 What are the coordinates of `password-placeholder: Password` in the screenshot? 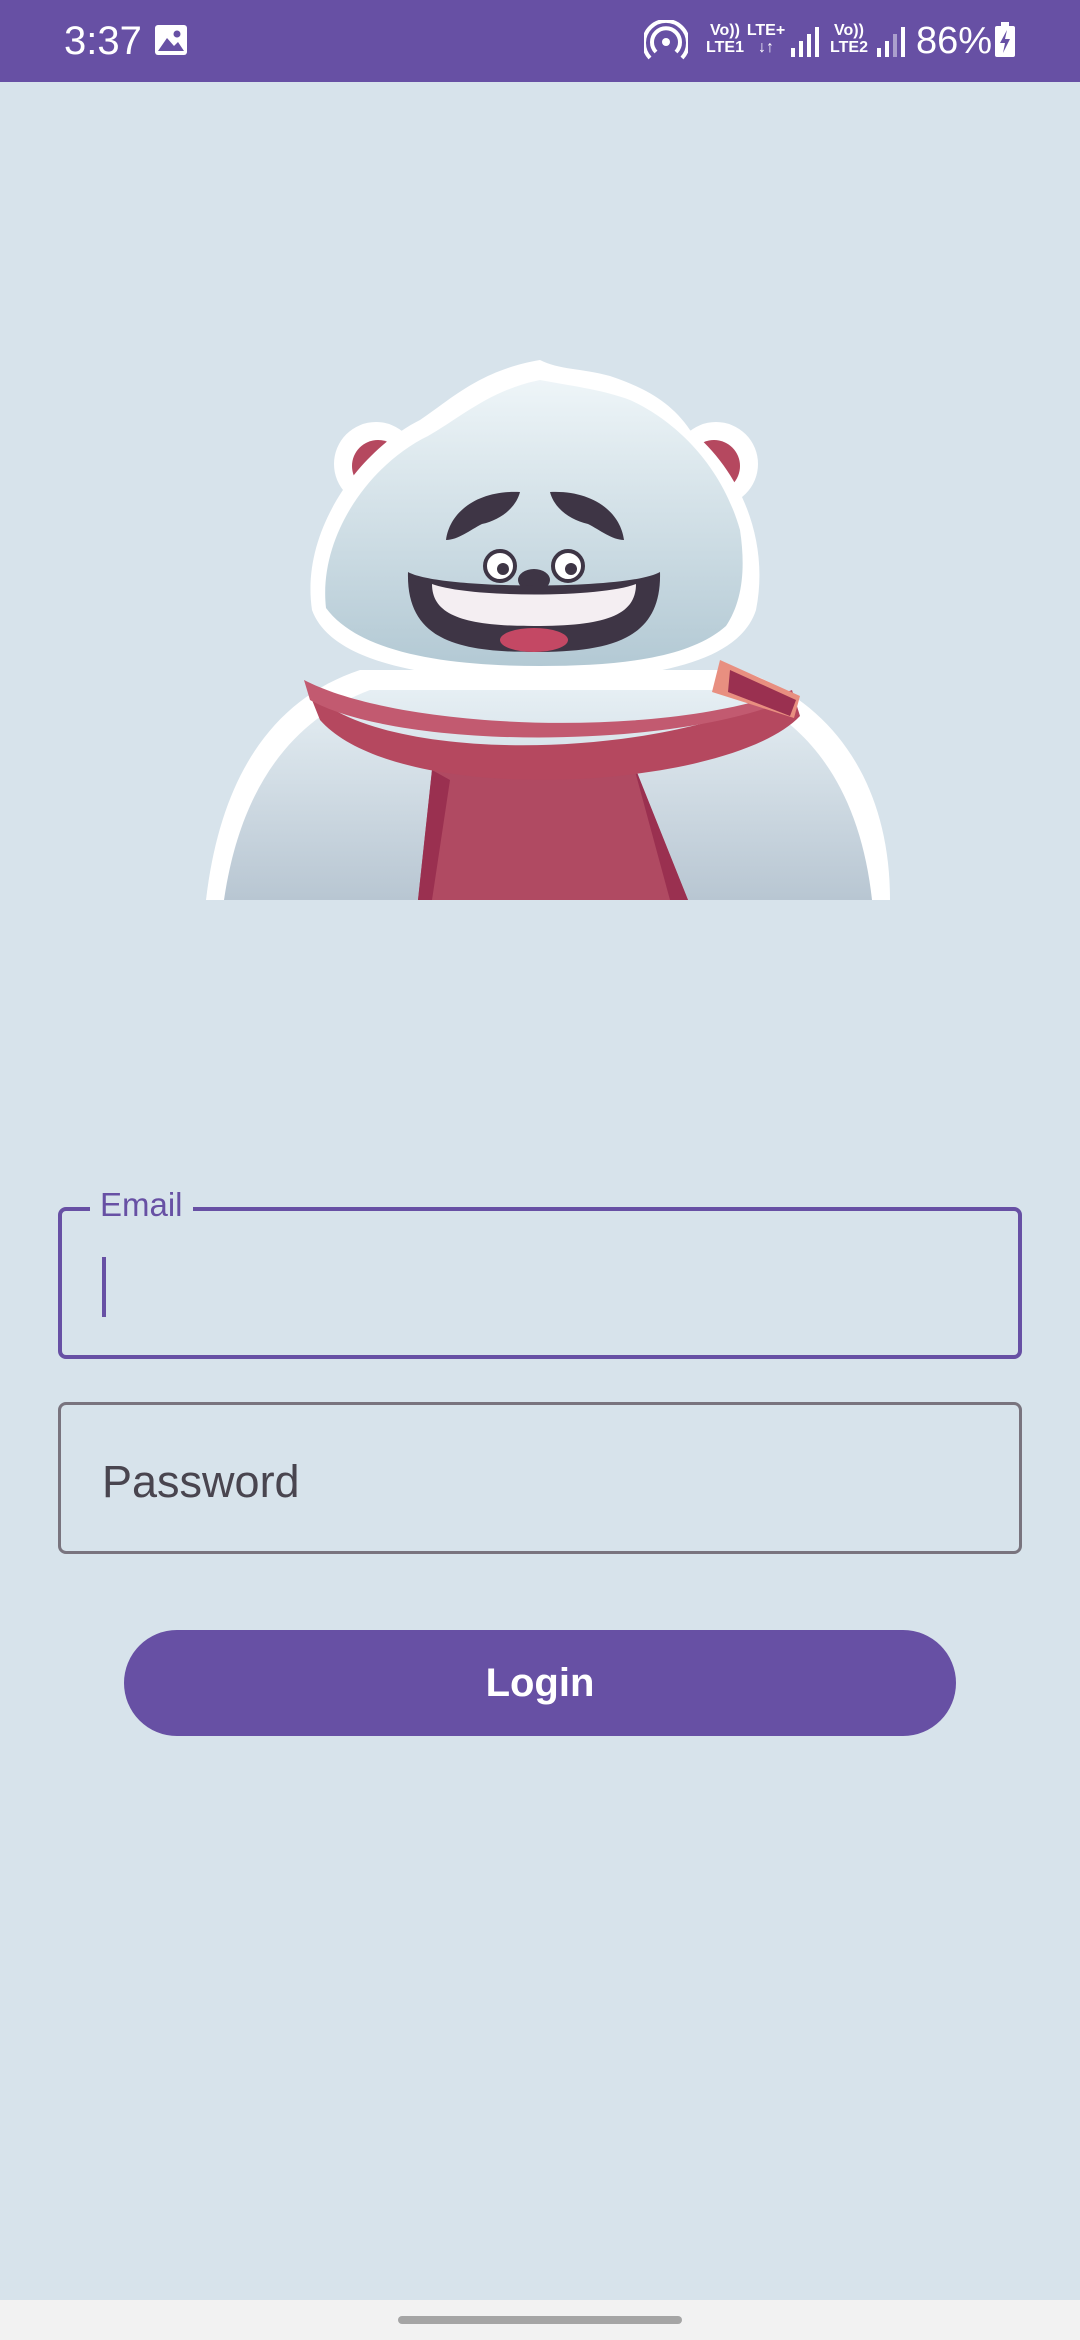 It's located at (201, 1481).